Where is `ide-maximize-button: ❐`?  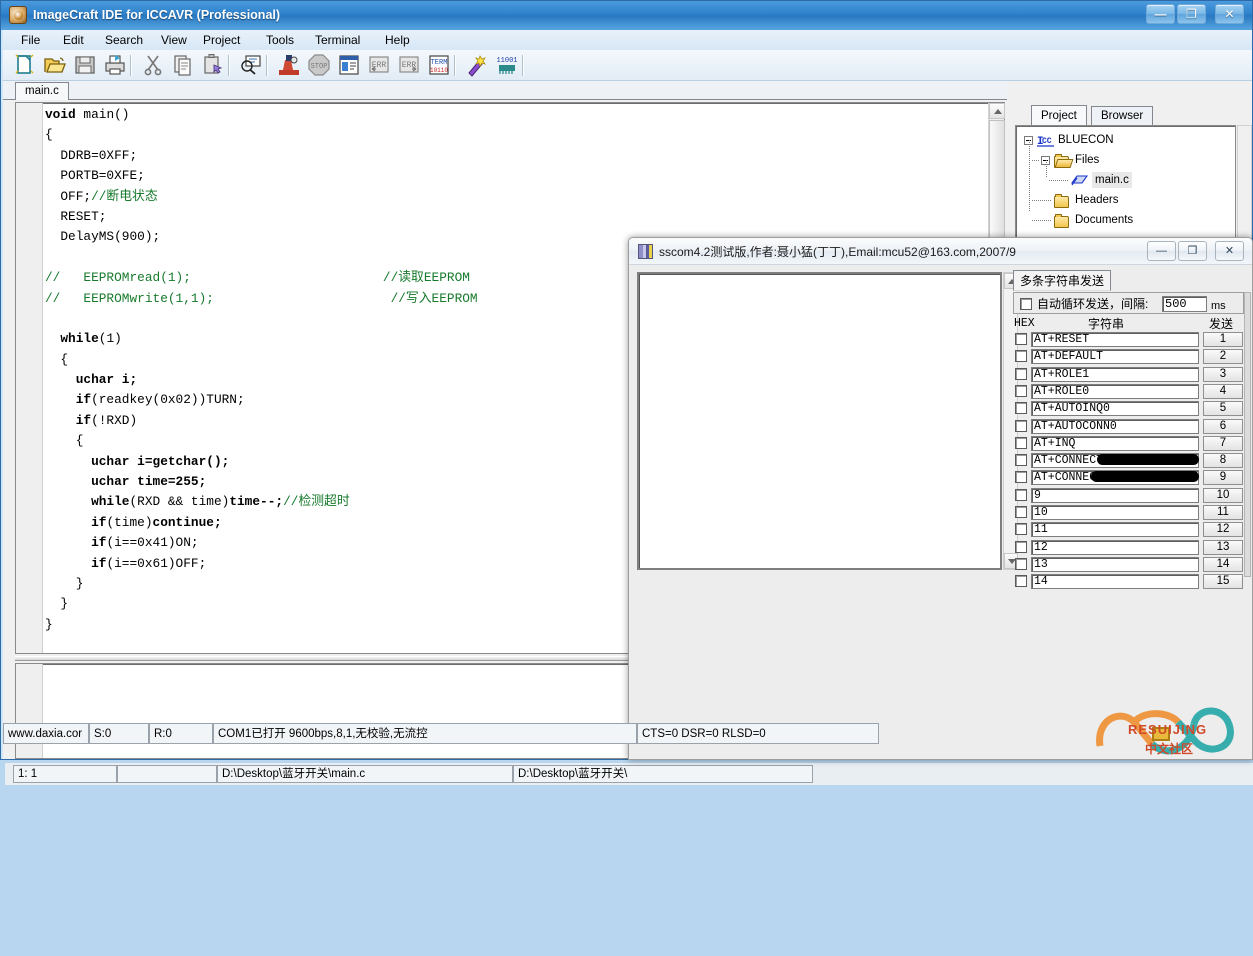
ide-maximize-button: ❐ is located at coordinates (1191, 14).